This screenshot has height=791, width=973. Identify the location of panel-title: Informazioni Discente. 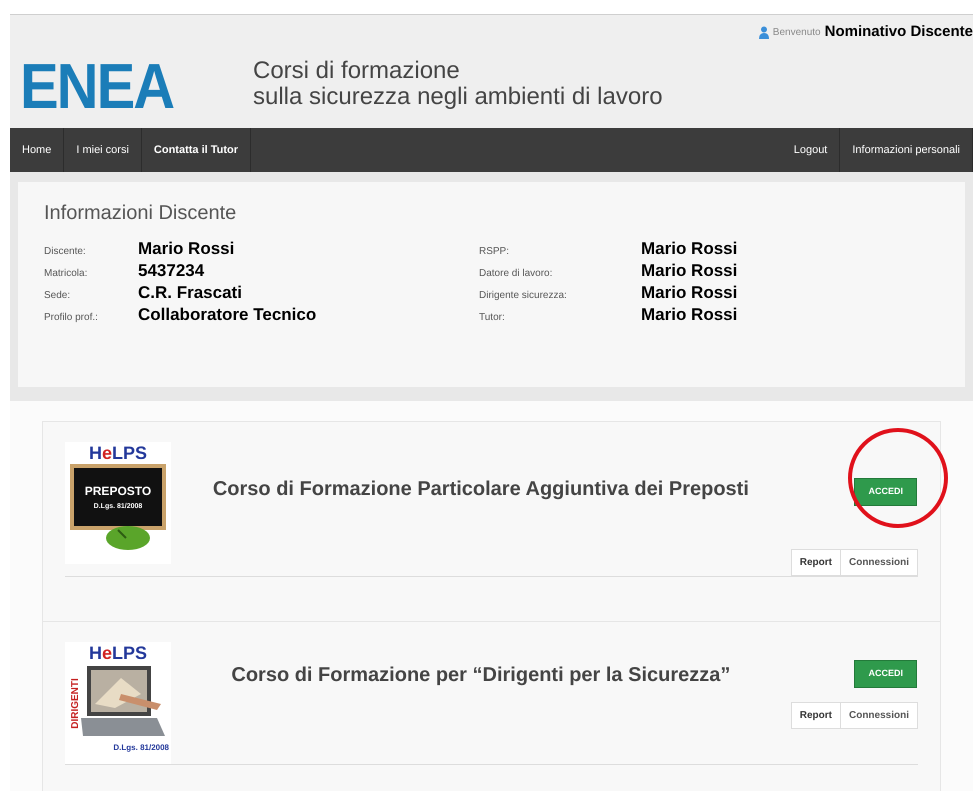
(141, 213).